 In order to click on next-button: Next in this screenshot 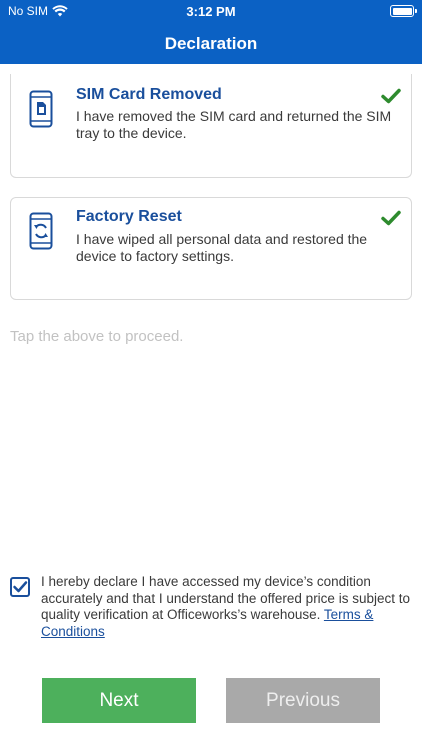, I will do `click(119, 700)`.